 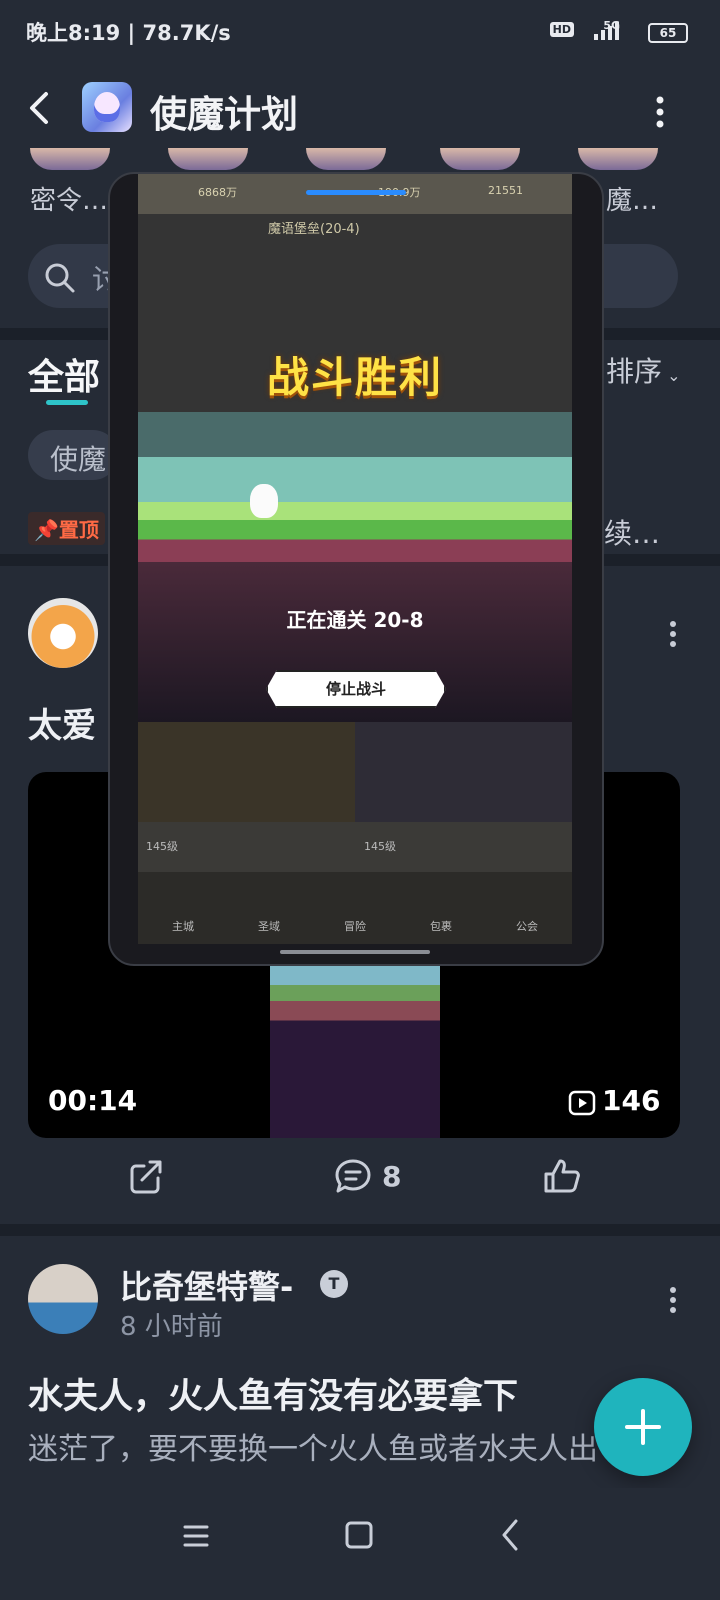 What do you see at coordinates (355, 1040) in the screenshot?
I see `video-thumbnail` at bounding box center [355, 1040].